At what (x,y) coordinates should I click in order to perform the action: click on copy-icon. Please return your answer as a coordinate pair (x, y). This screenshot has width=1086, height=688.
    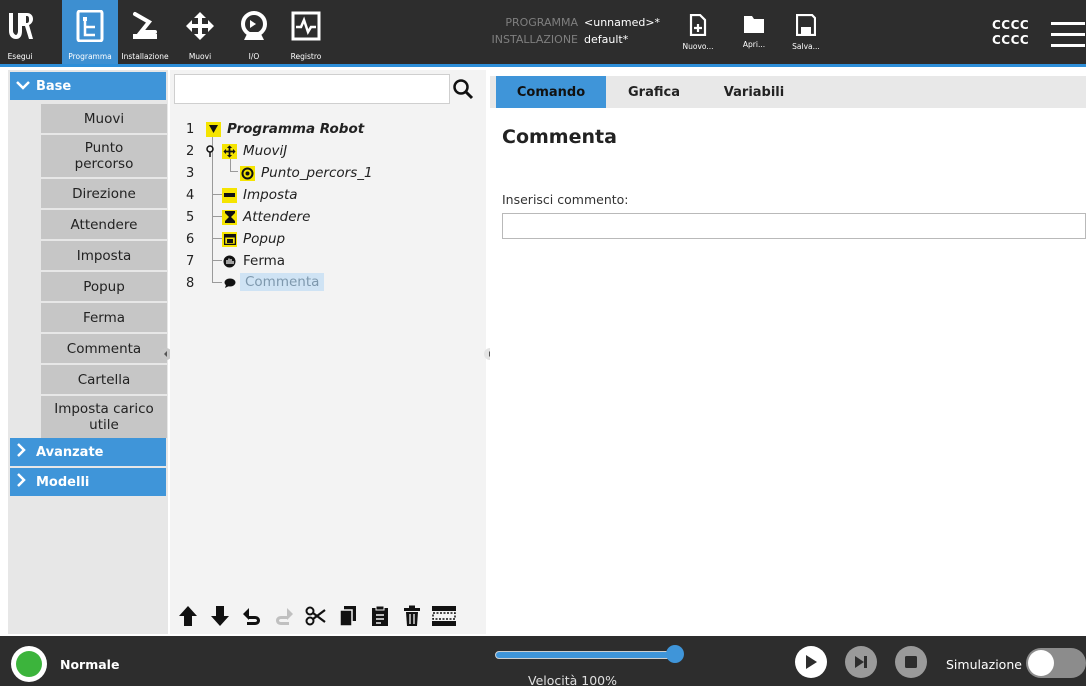
    Looking at the image, I should click on (348, 616).